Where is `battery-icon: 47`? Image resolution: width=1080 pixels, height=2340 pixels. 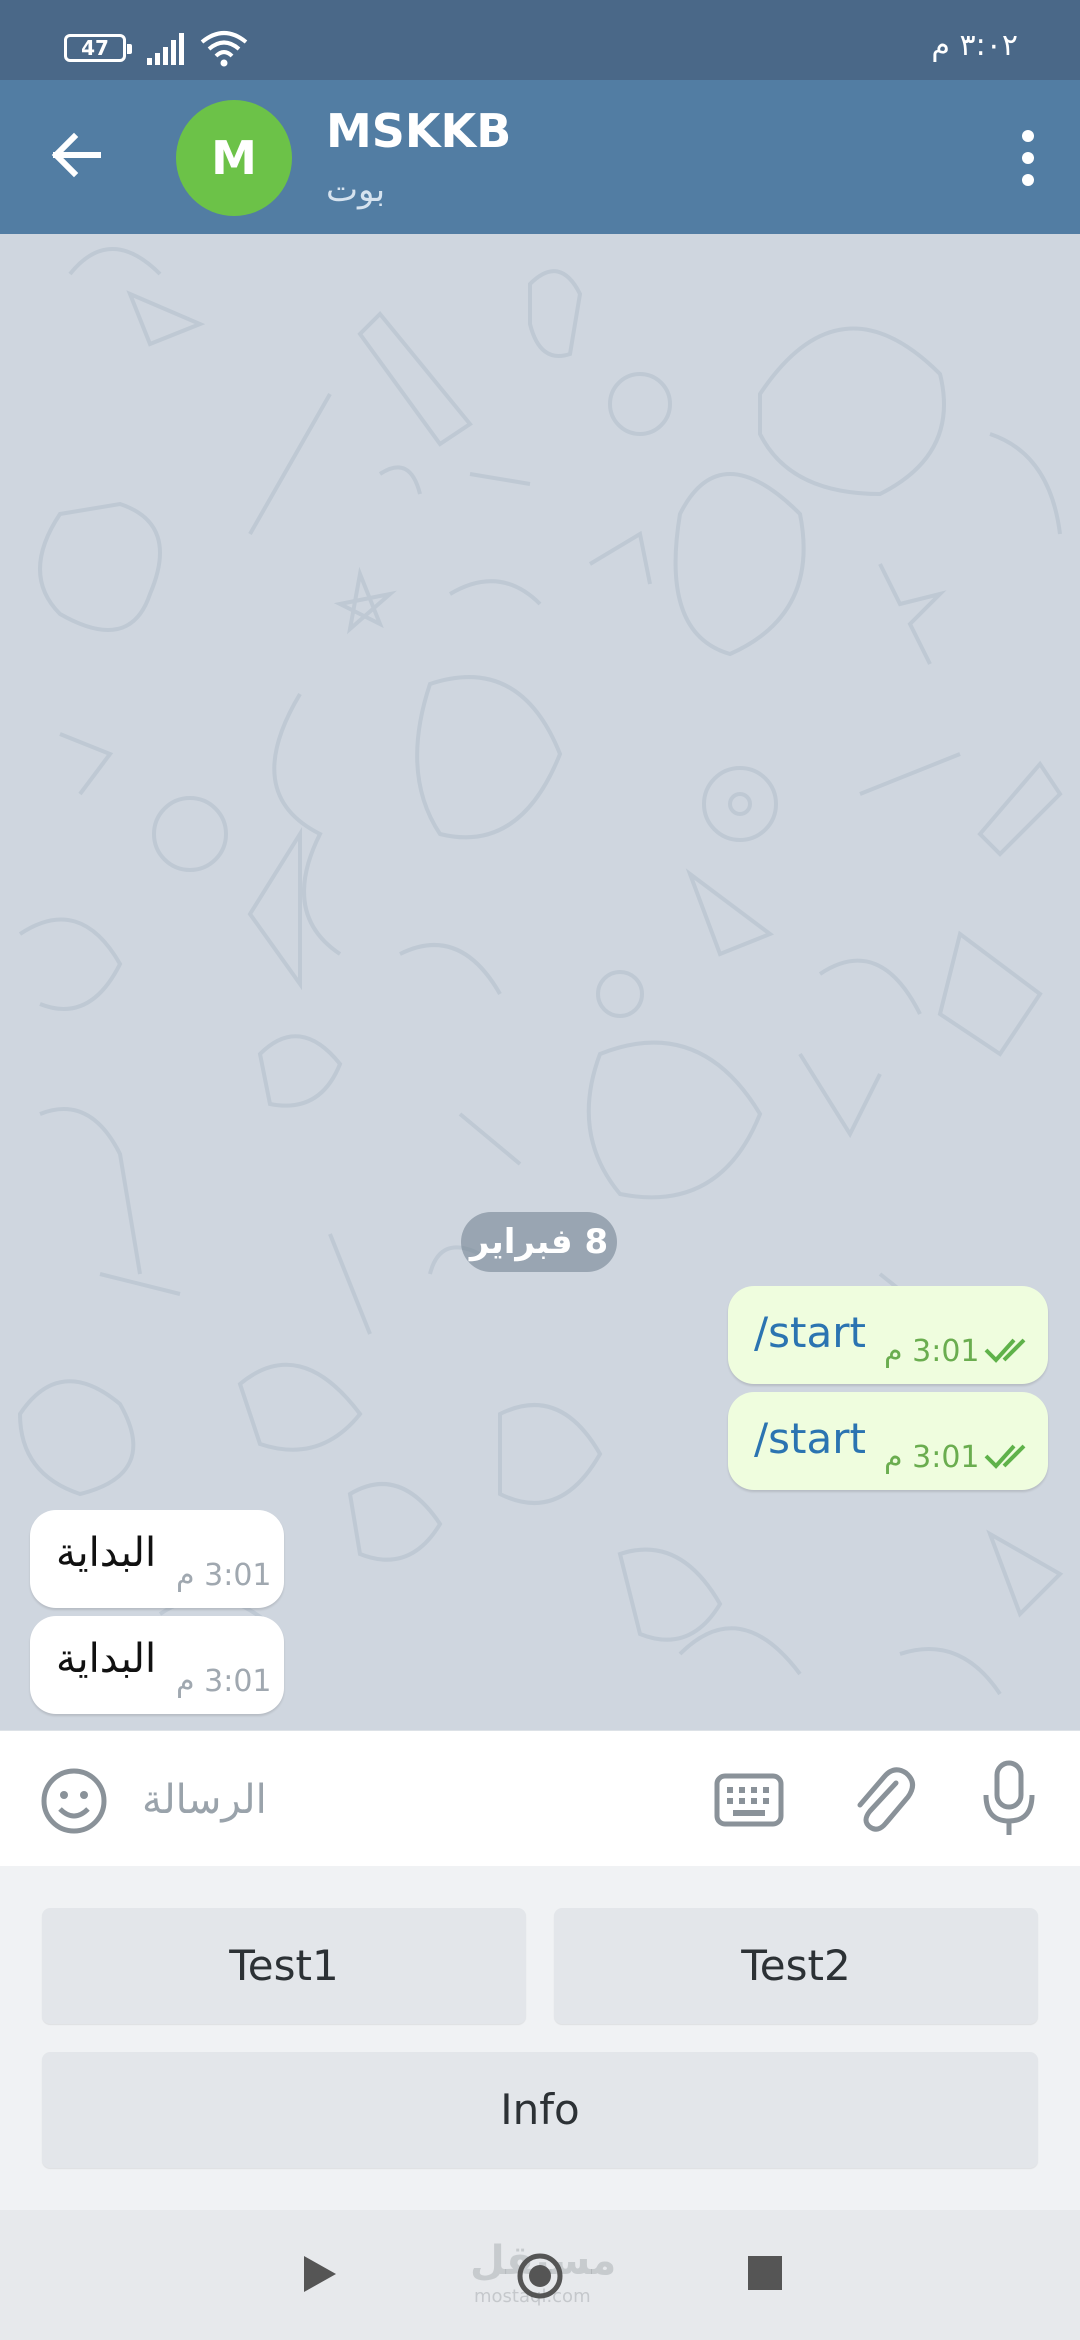 battery-icon: 47 is located at coordinates (98, 48).